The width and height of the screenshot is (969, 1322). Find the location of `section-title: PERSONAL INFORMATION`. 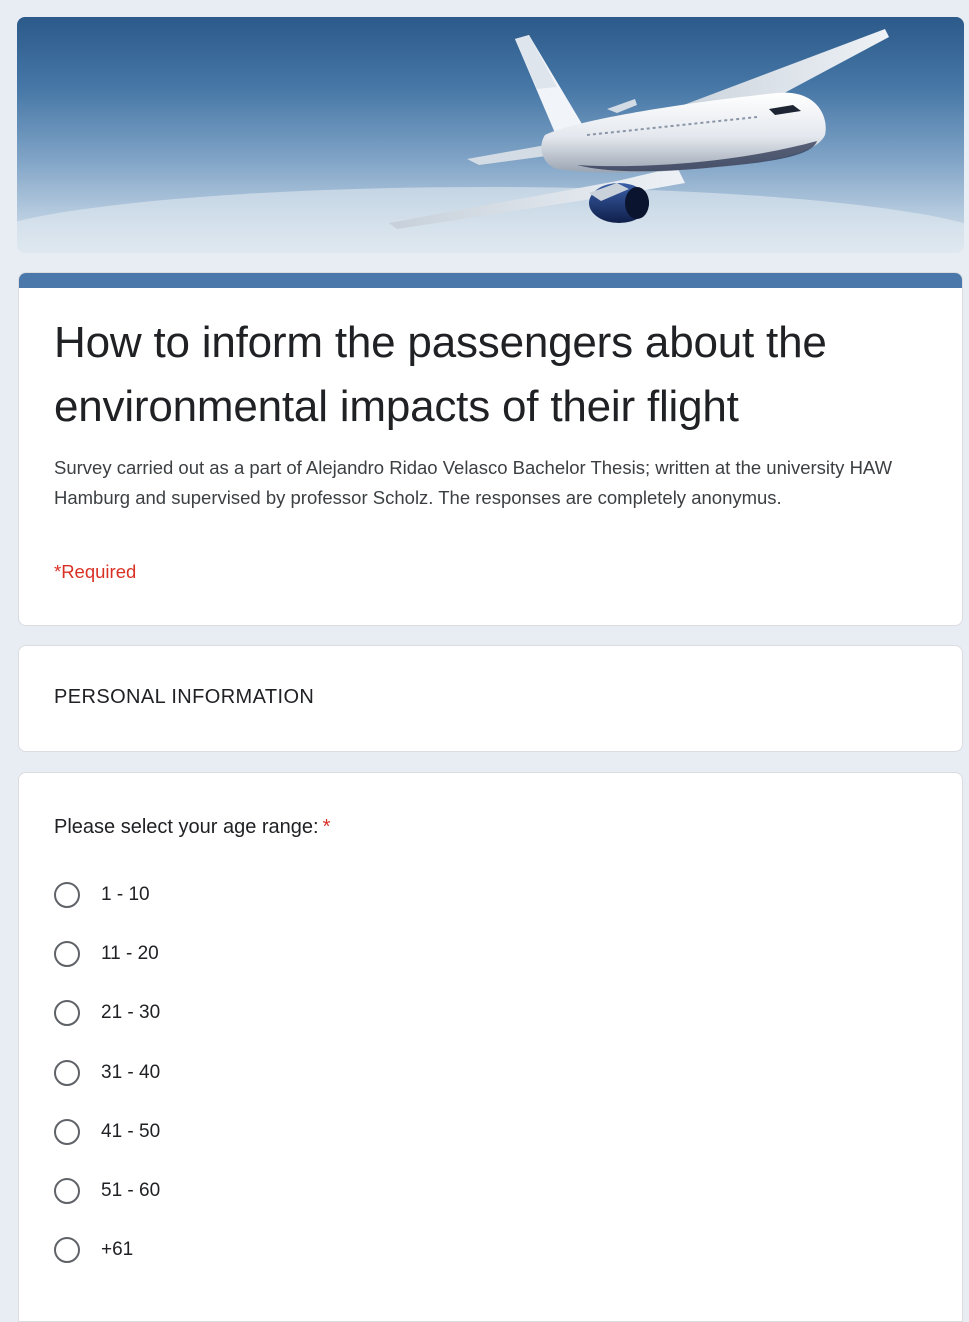

section-title: PERSONAL INFORMATION is located at coordinates (184, 697).